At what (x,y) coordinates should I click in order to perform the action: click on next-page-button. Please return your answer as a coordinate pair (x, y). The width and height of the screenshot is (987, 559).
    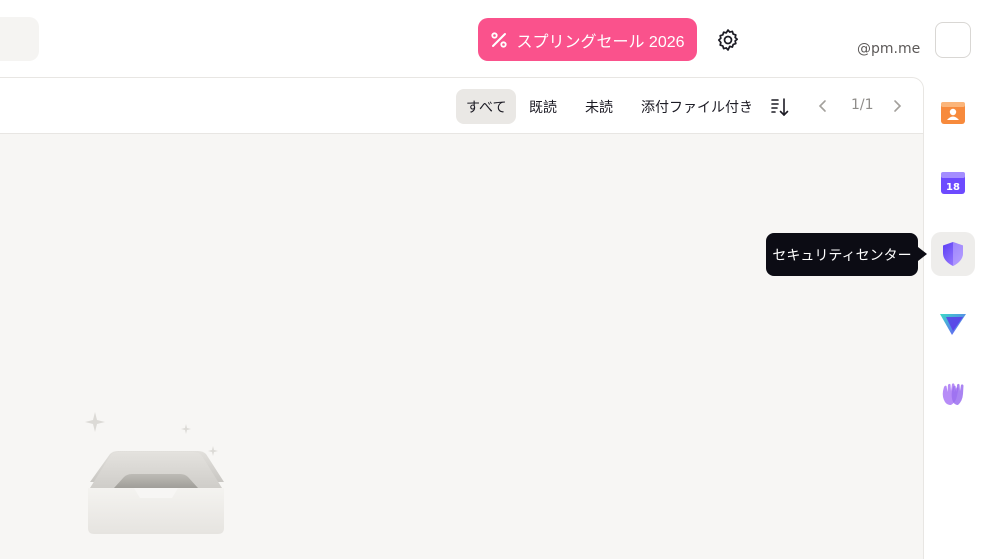
    Looking at the image, I should click on (897, 106).